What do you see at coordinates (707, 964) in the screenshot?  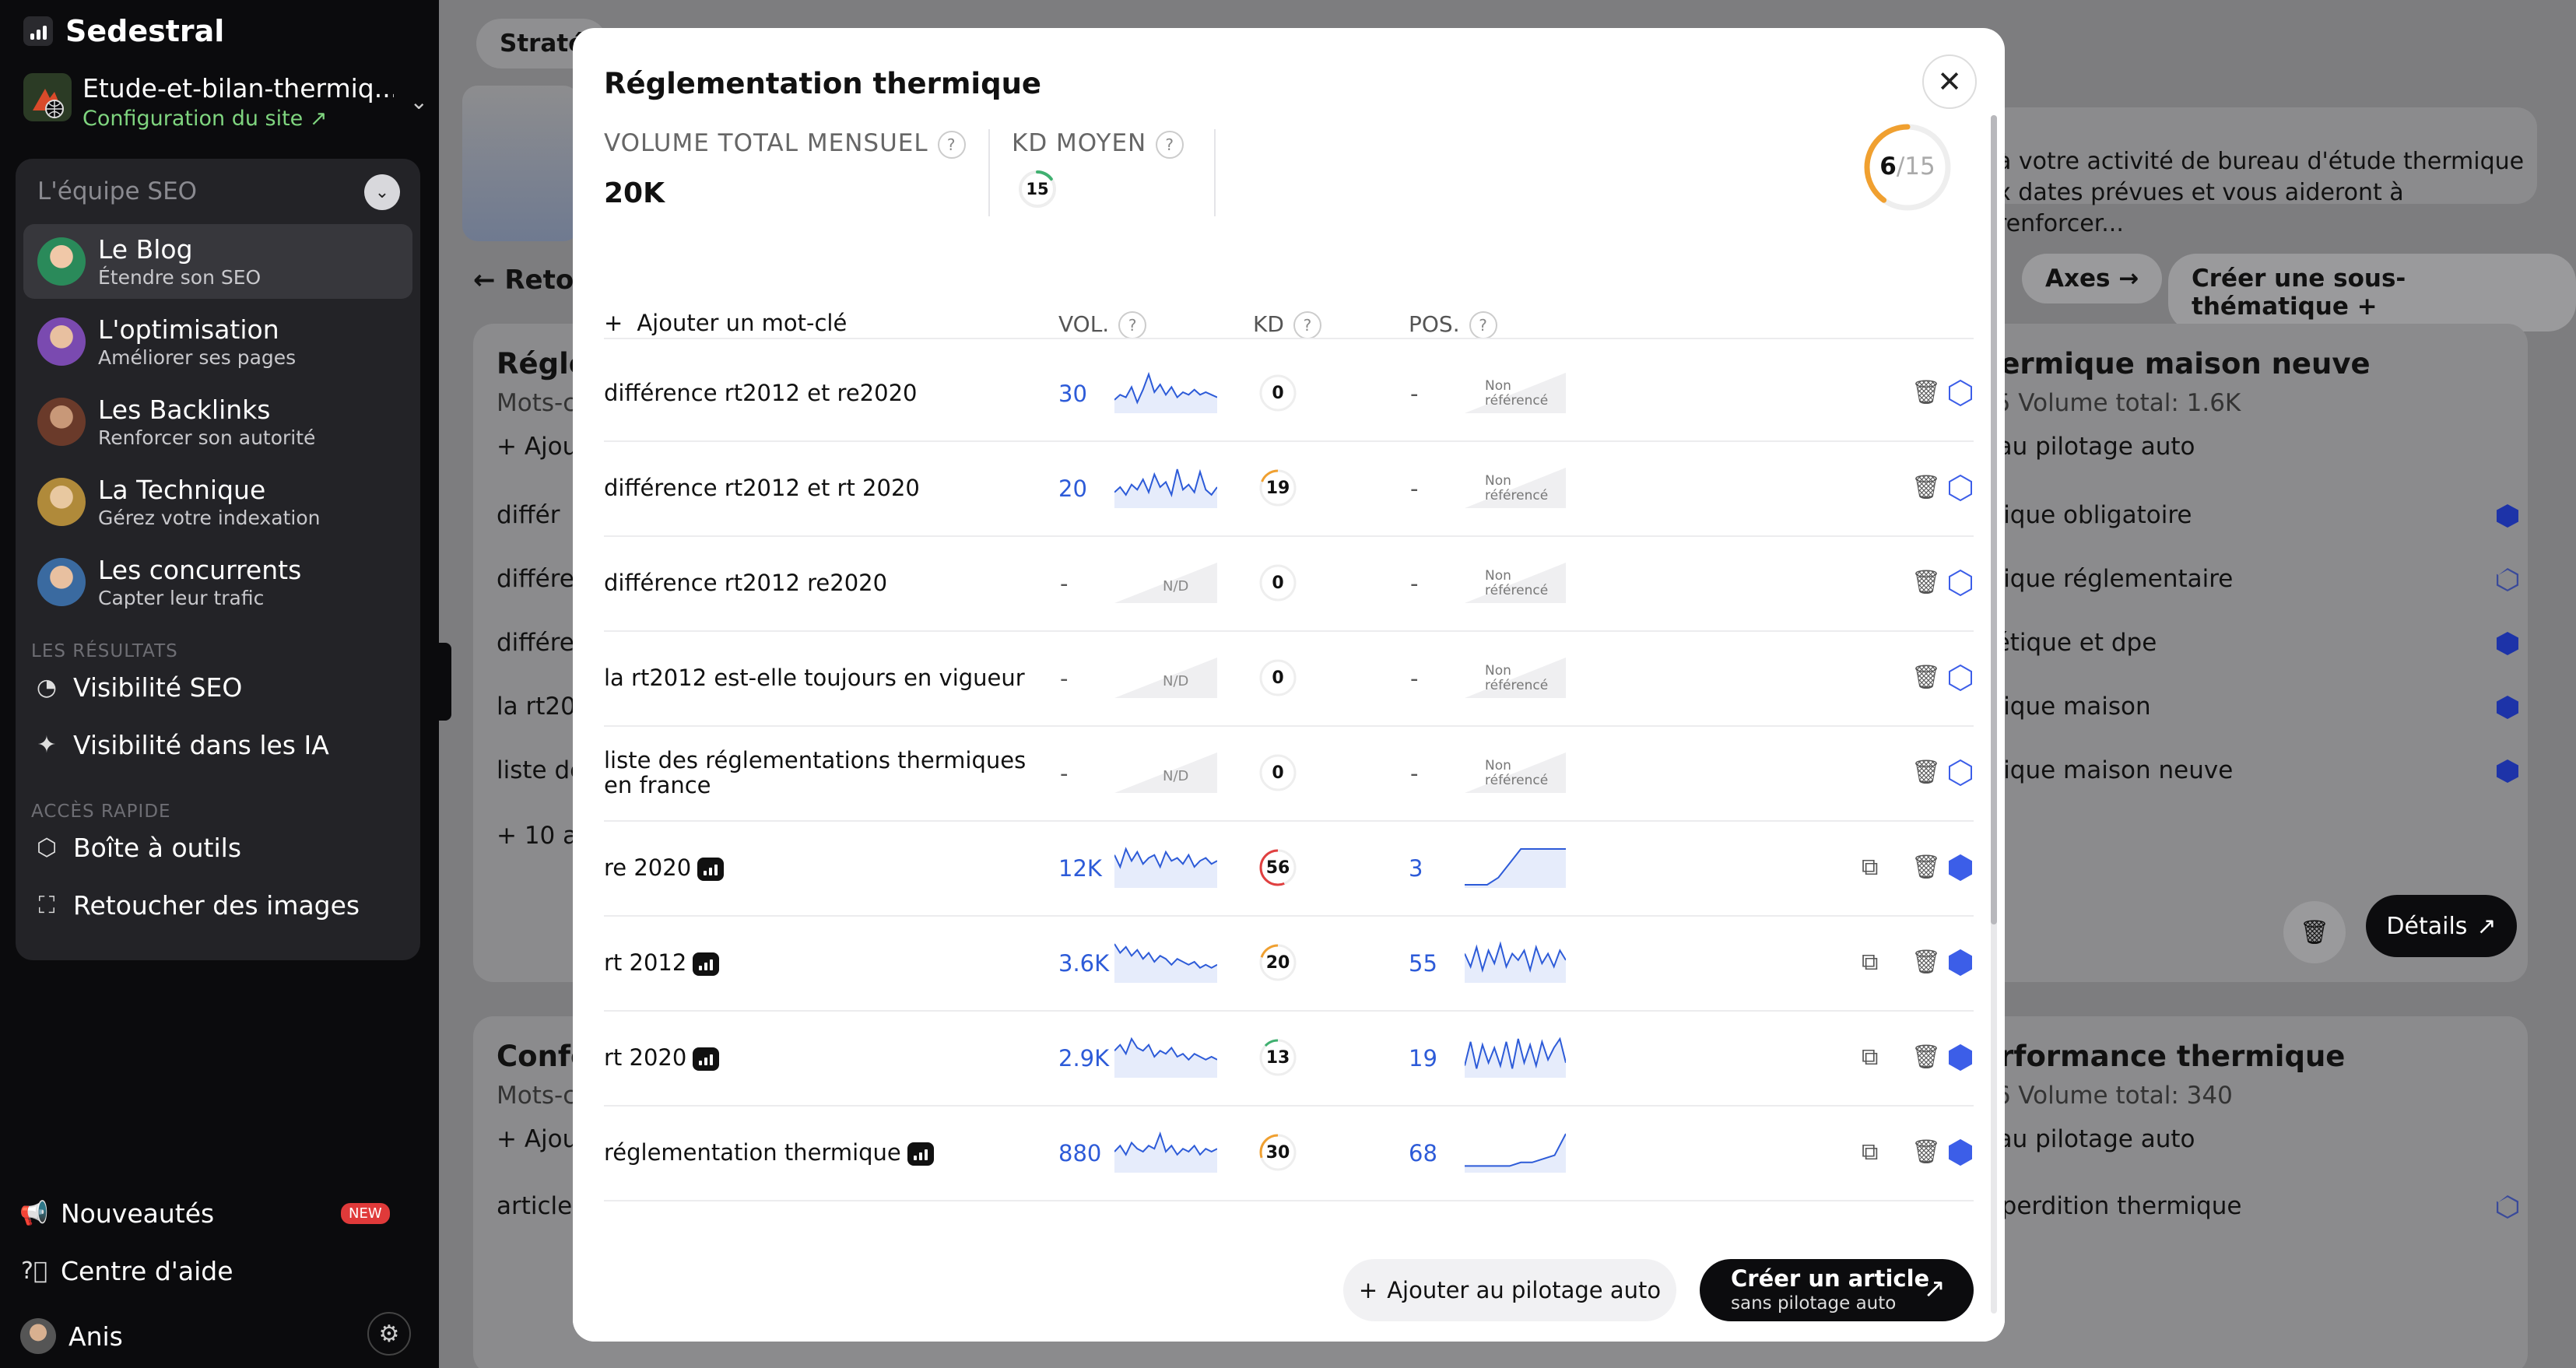 I see `ranking-bars-icon` at bounding box center [707, 964].